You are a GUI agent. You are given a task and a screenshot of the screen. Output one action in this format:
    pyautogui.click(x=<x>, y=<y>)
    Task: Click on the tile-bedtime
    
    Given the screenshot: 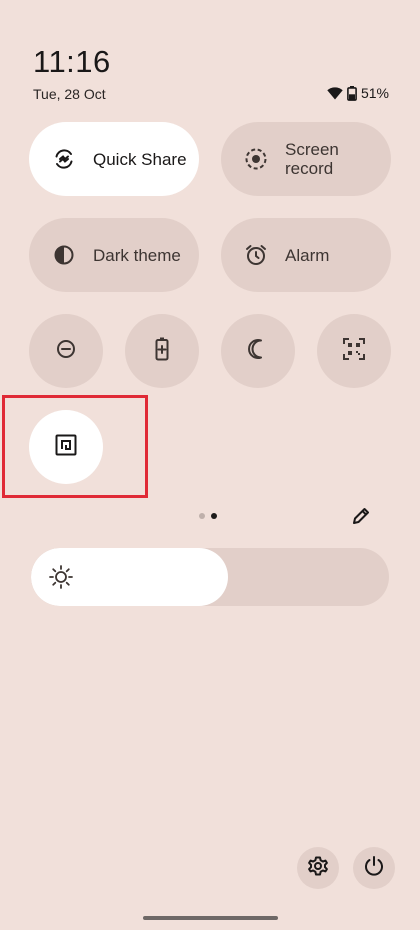 What is the action you would take?
    pyautogui.click(x=258, y=351)
    